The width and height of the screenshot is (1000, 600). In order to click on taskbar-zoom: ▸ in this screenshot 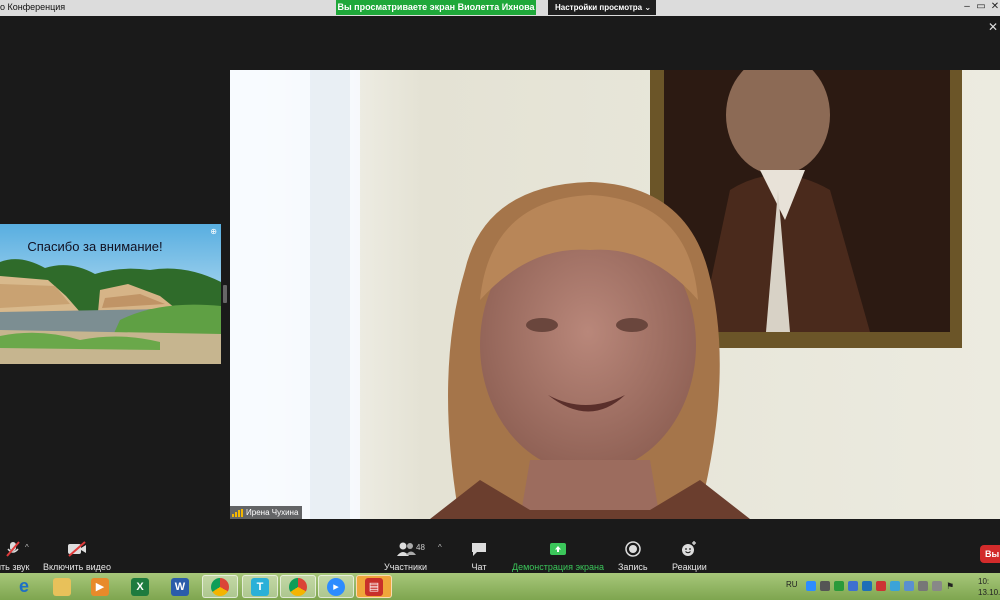, I will do `click(336, 586)`.